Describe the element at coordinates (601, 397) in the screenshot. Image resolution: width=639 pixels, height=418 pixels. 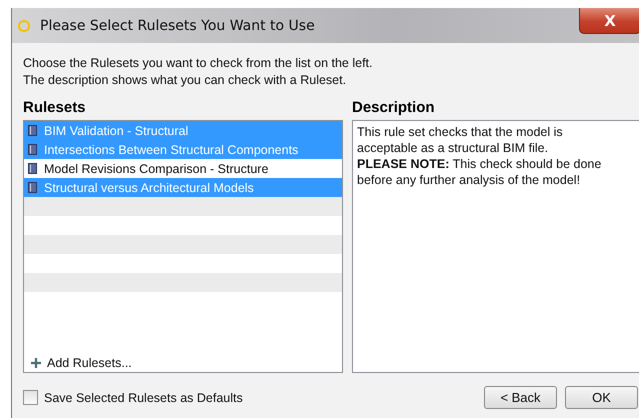
I see `ok-button: OK` at that location.